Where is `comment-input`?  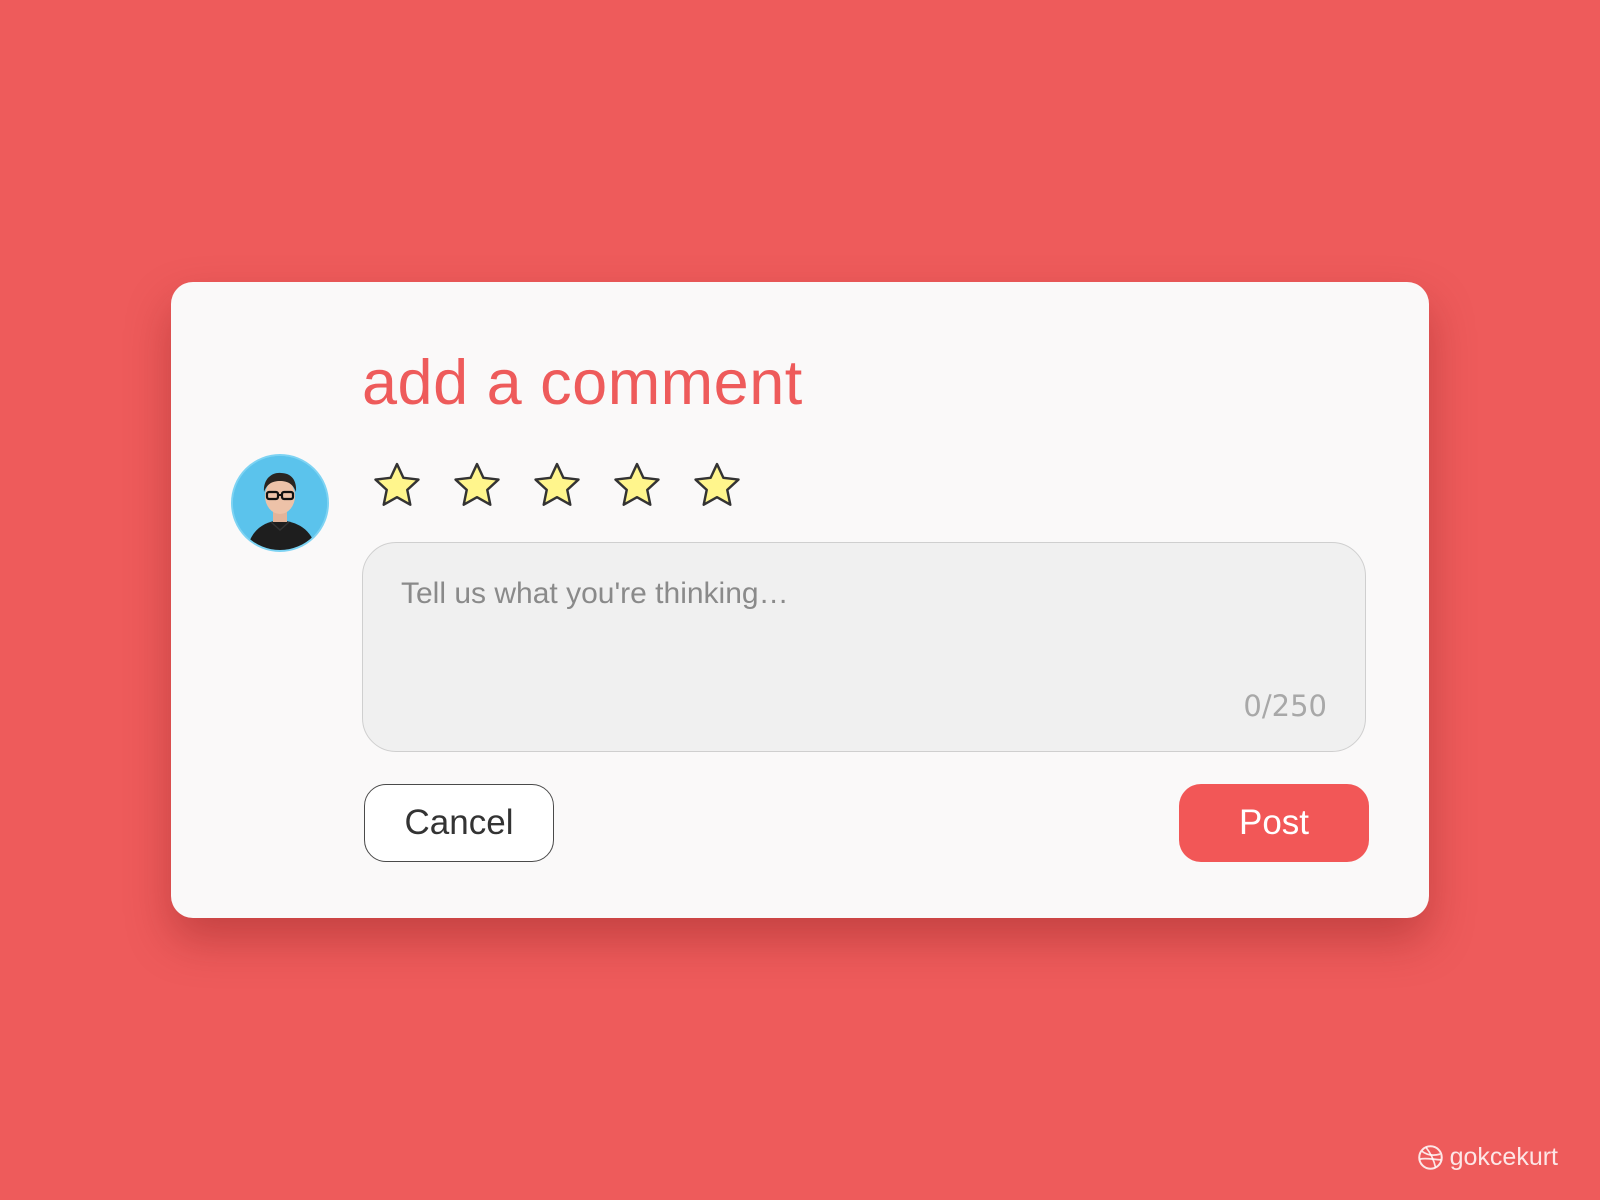
comment-input is located at coordinates (864, 647).